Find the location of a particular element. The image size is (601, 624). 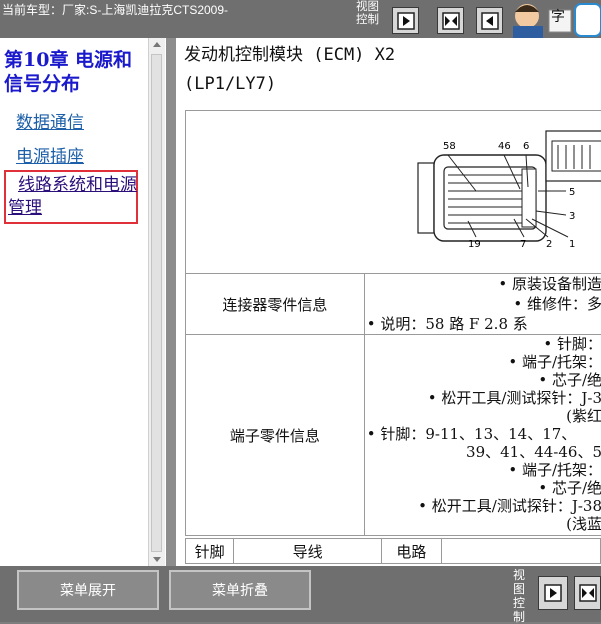

next-page-button is located at coordinates (405, 20).